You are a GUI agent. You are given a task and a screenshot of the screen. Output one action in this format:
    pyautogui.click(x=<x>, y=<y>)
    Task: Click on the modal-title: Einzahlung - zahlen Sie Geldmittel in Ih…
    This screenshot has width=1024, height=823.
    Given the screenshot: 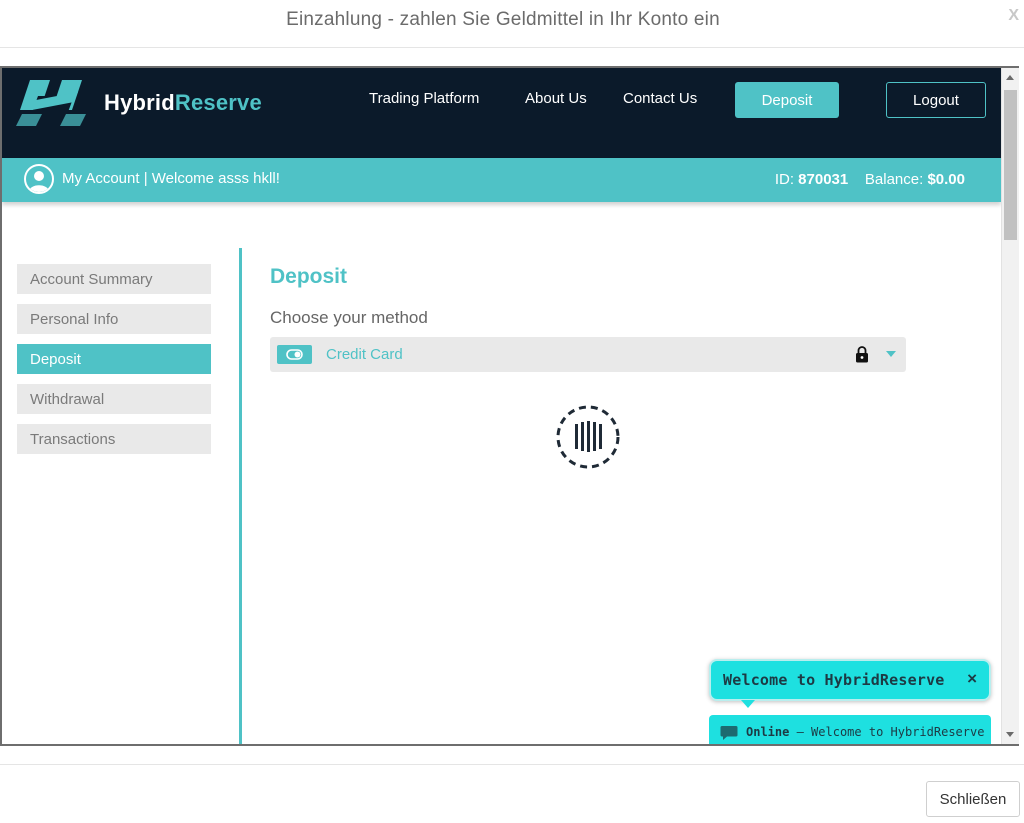 What is the action you would take?
    pyautogui.click(x=503, y=19)
    